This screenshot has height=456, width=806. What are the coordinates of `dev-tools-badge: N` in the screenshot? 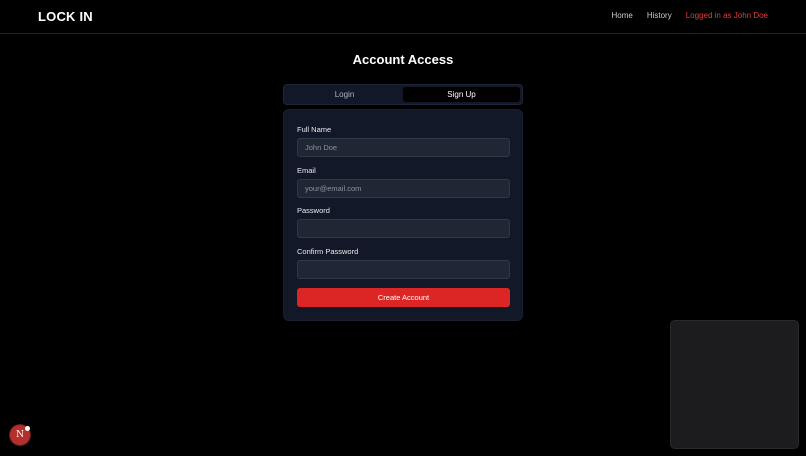 It's located at (20, 435).